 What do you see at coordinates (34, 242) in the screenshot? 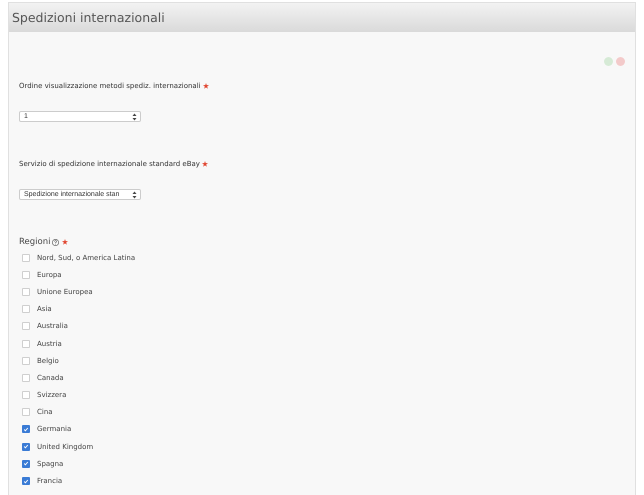
I see `regions-label: Regioni` at bounding box center [34, 242].